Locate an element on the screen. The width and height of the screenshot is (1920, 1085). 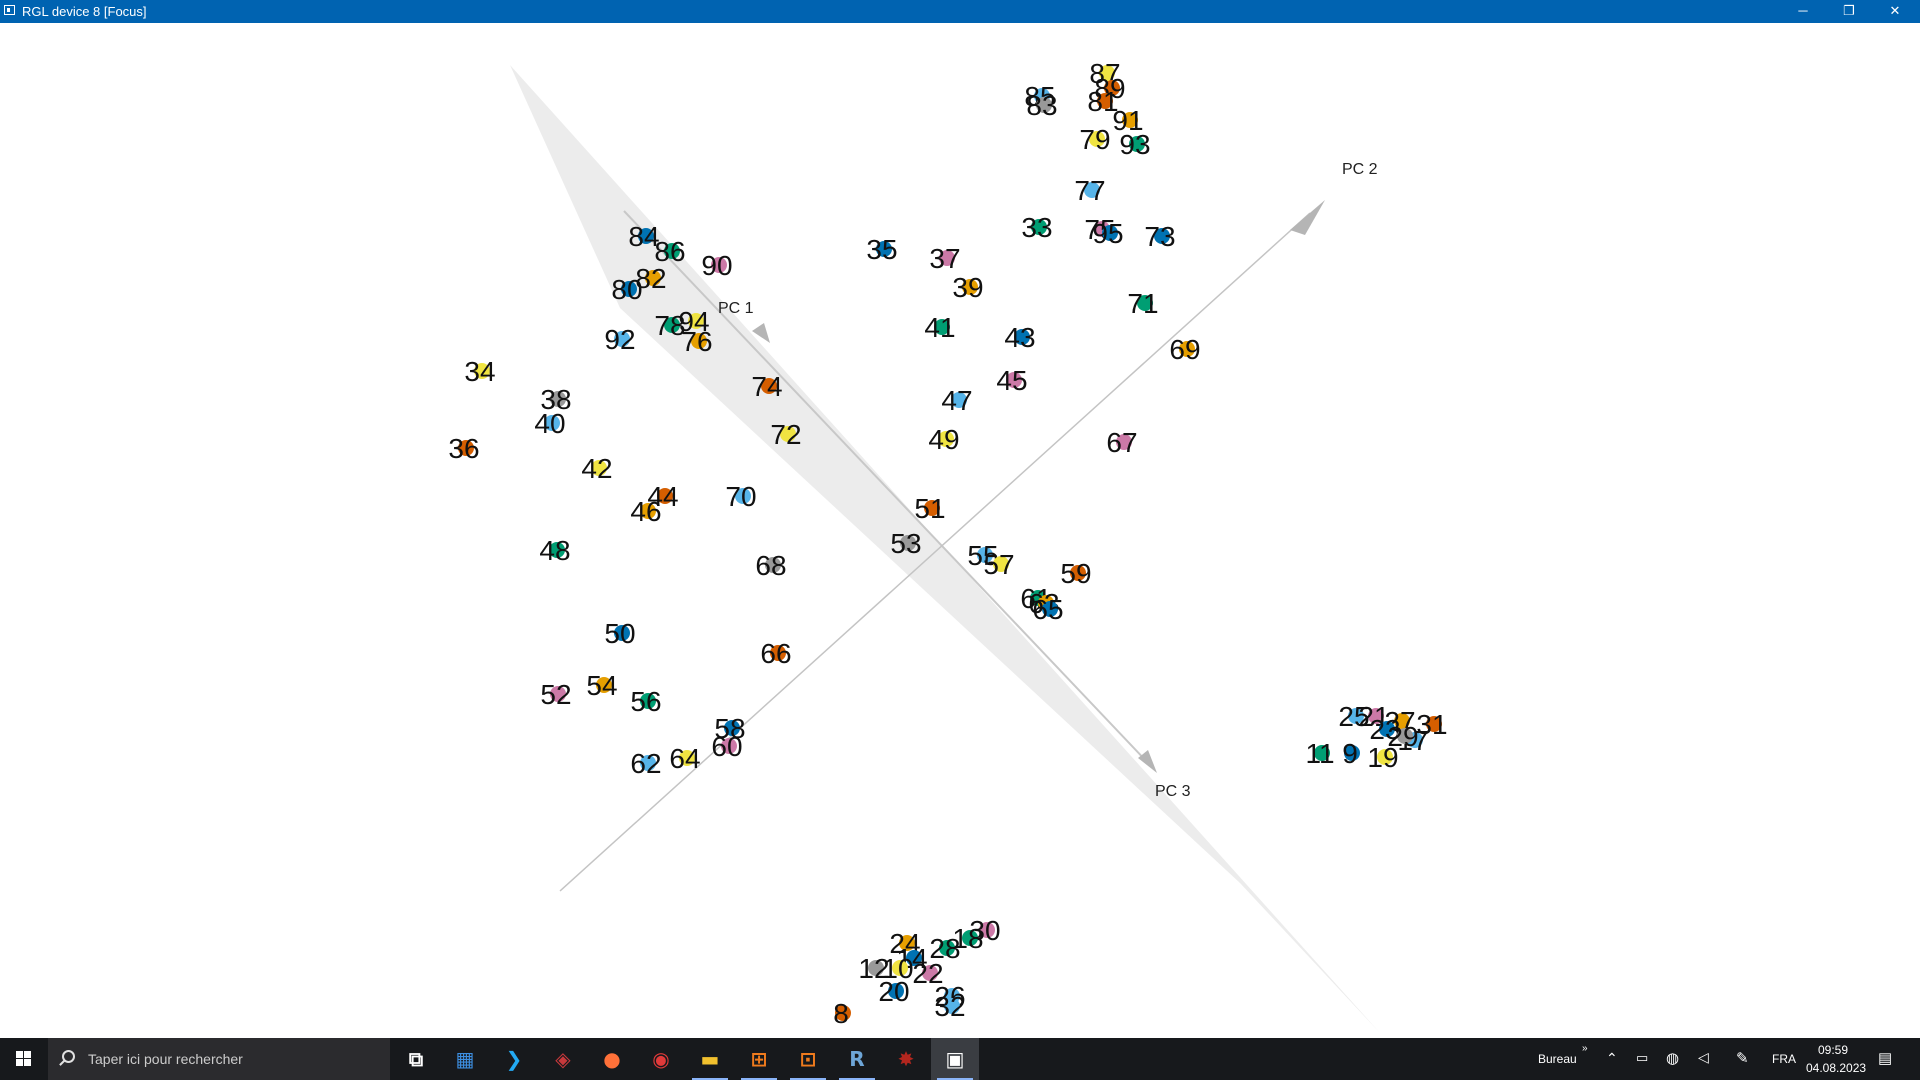
input-language-indicator: FRA is located at coordinates (1784, 1059).